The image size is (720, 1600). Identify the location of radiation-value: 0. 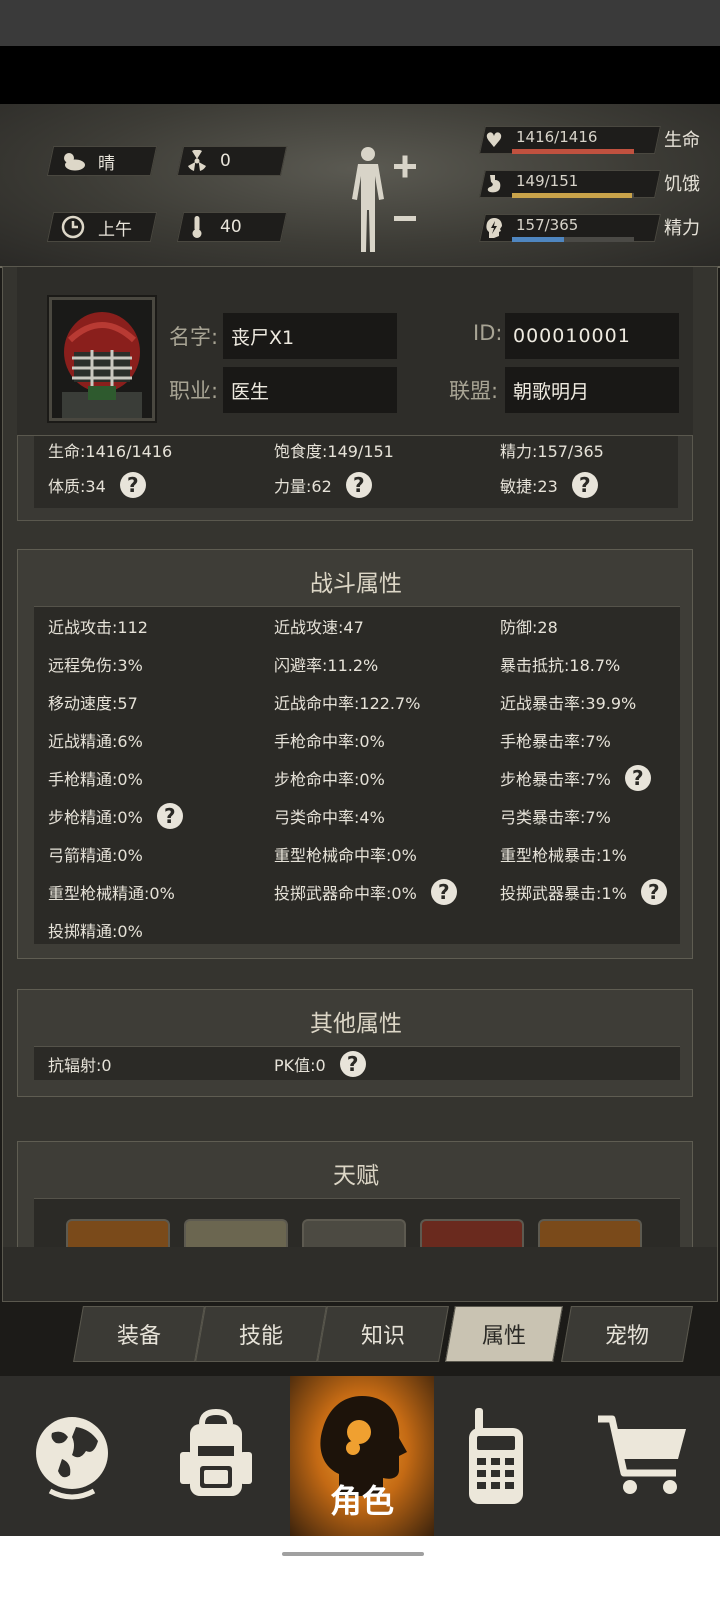
(225, 161).